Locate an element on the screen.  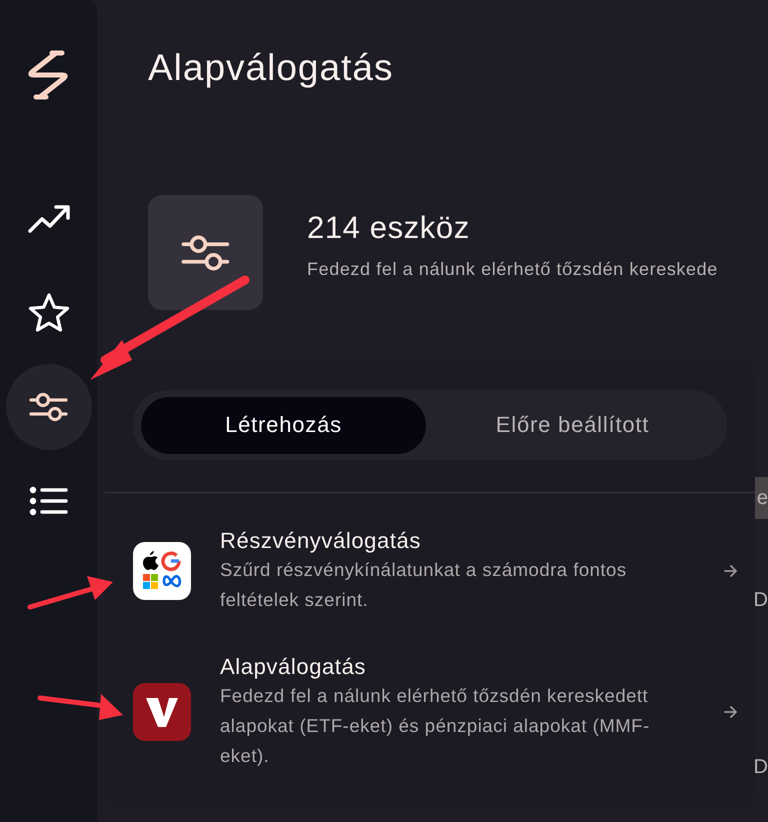
item-title: Alapválogatás is located at coordinates (294, 667).